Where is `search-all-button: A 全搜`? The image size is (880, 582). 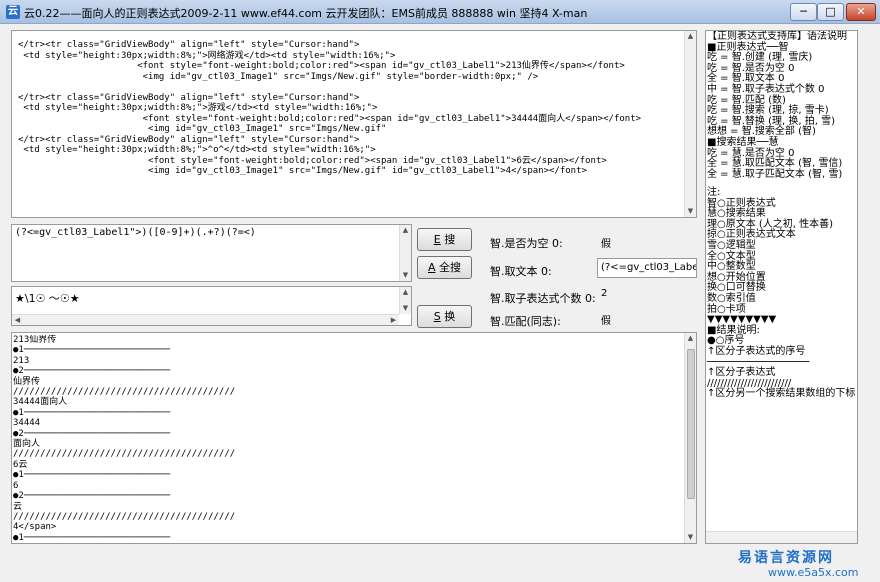 search-all-button: A 全搜 is located at coordinates (444, 267).